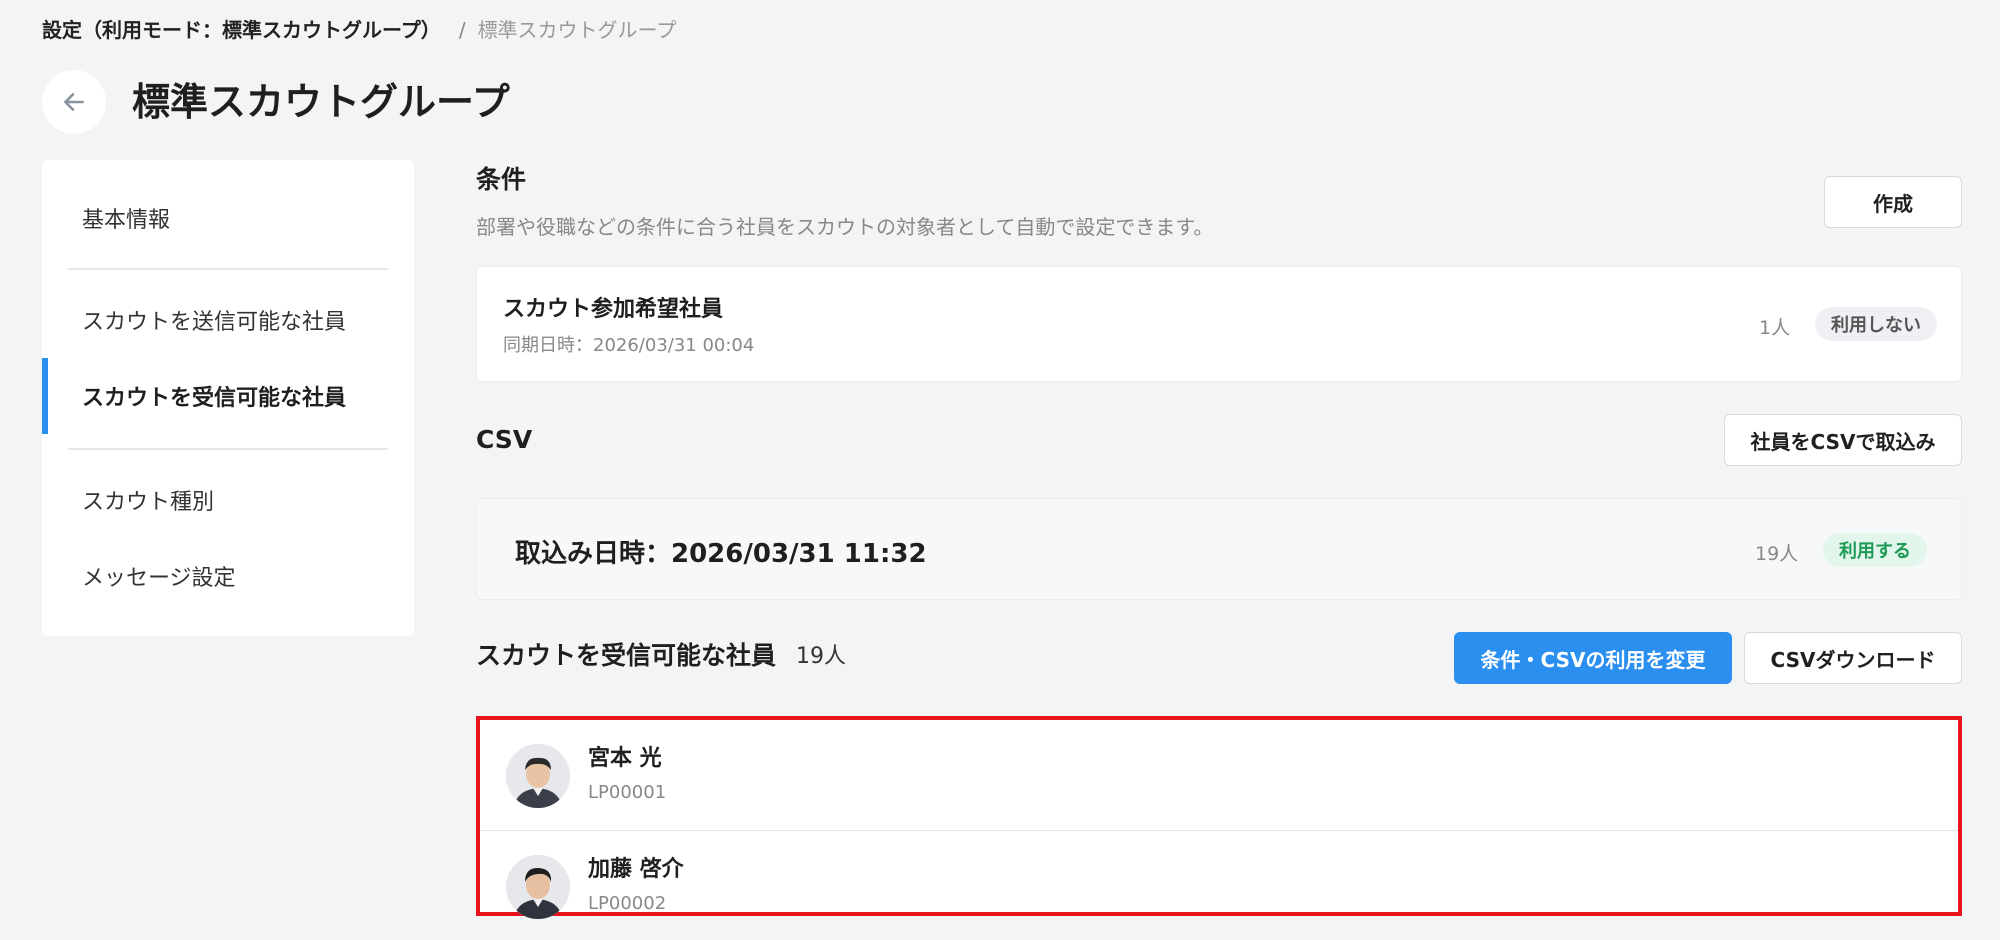 The image size is (2000, 940). What do you see at coordinates (627, 792) in the screenshot?
I see `employee-id: LP00001` at bounding box center [627, 792].